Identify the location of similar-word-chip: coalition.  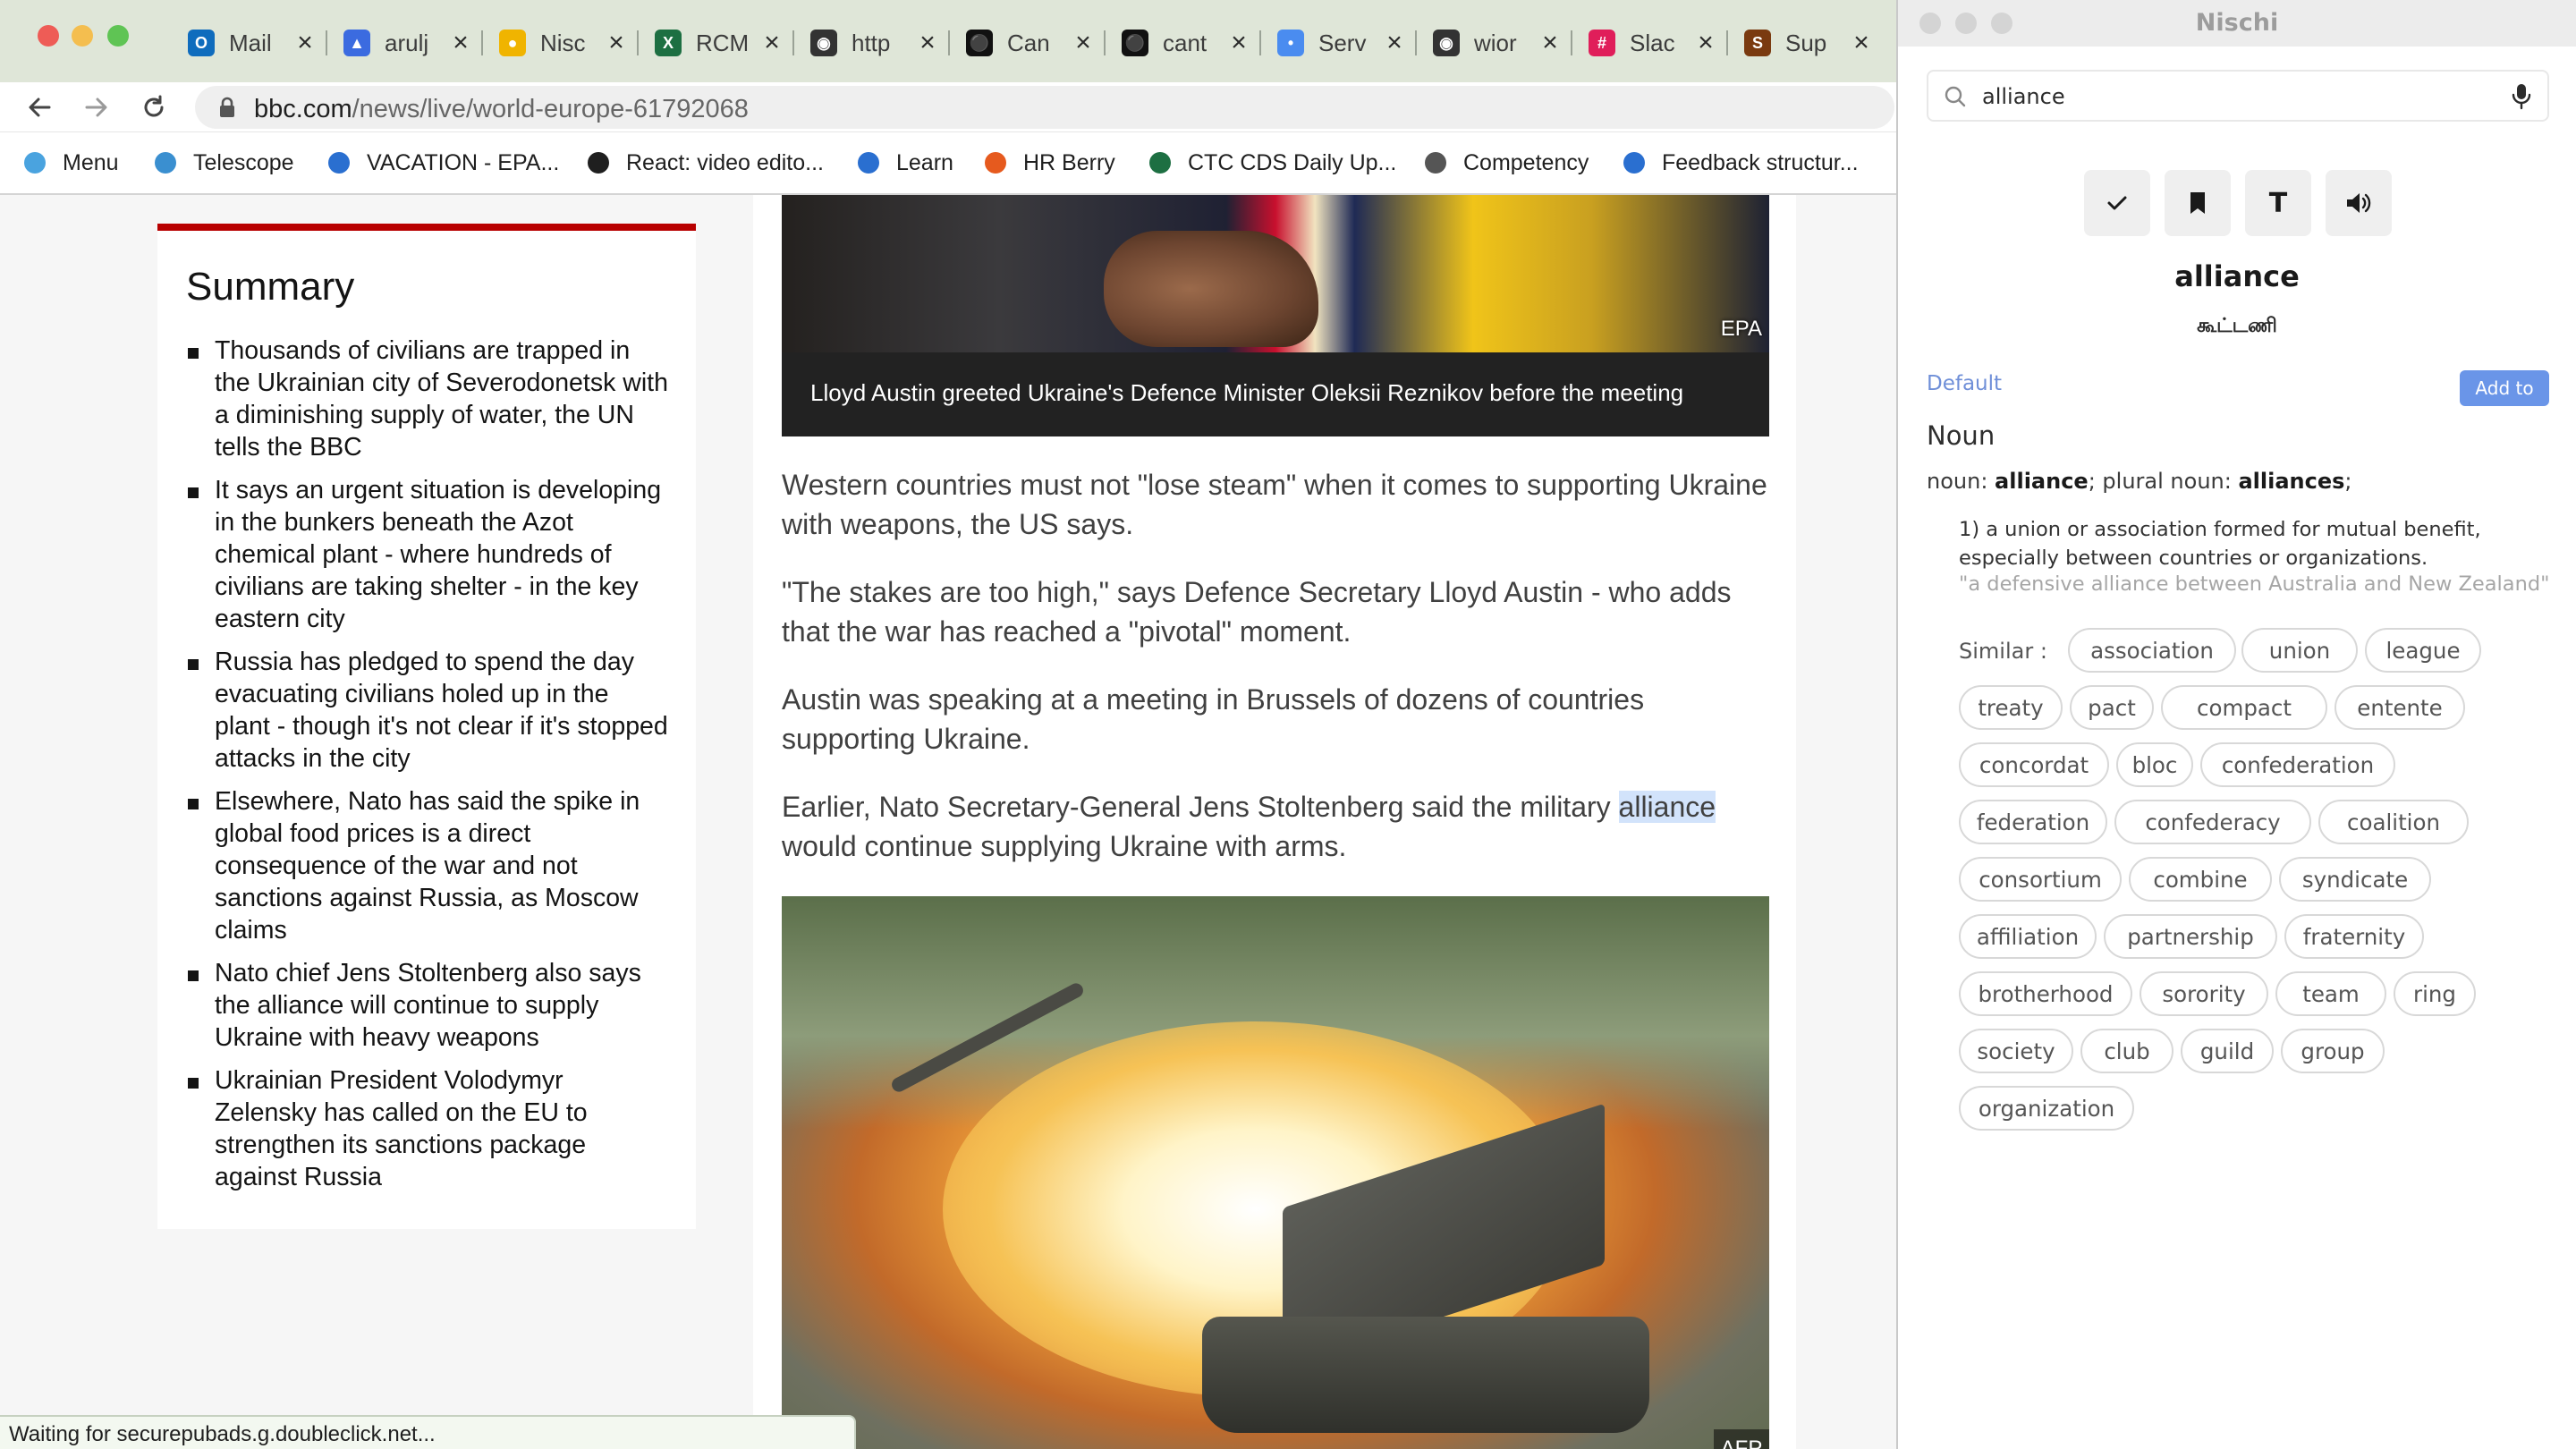
(2393, 822).